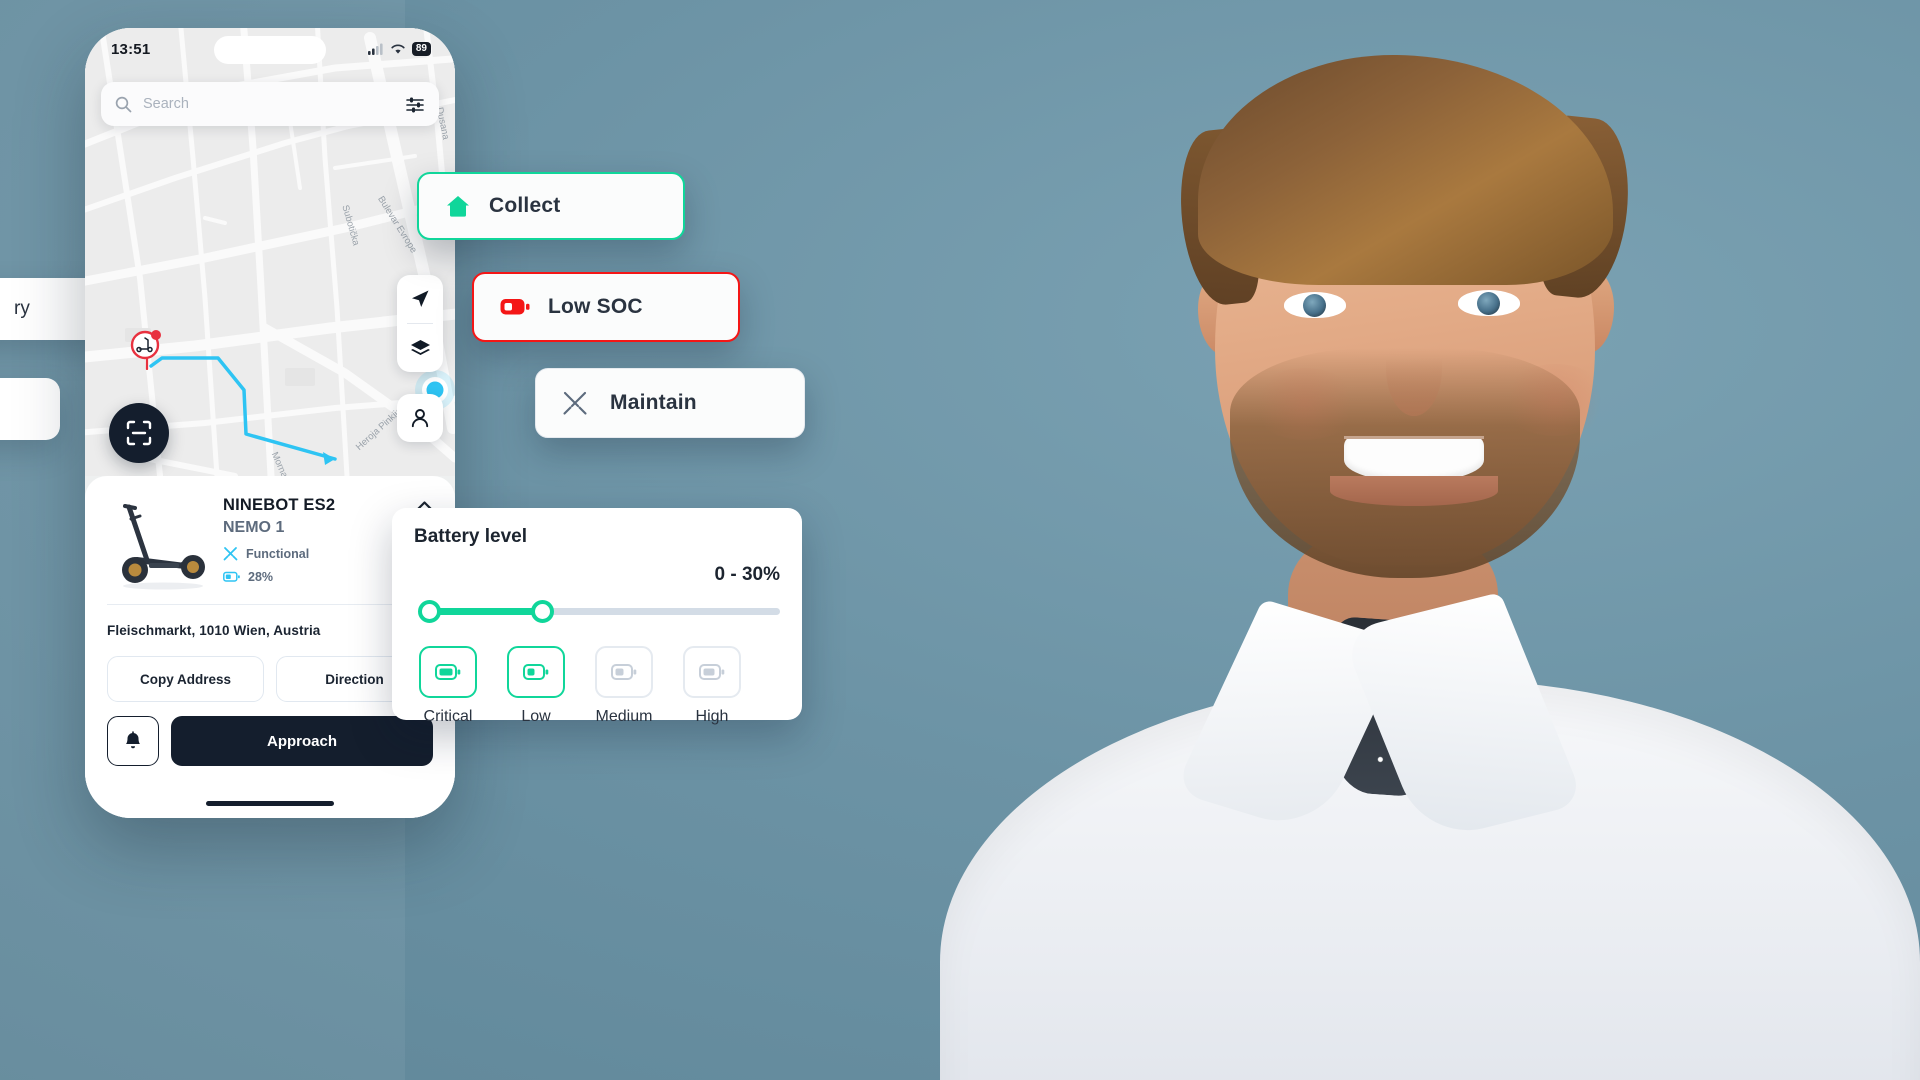  Describe the element at coordinates (429, 611) in the screenshot. I see `slider-knob-min` at that location.